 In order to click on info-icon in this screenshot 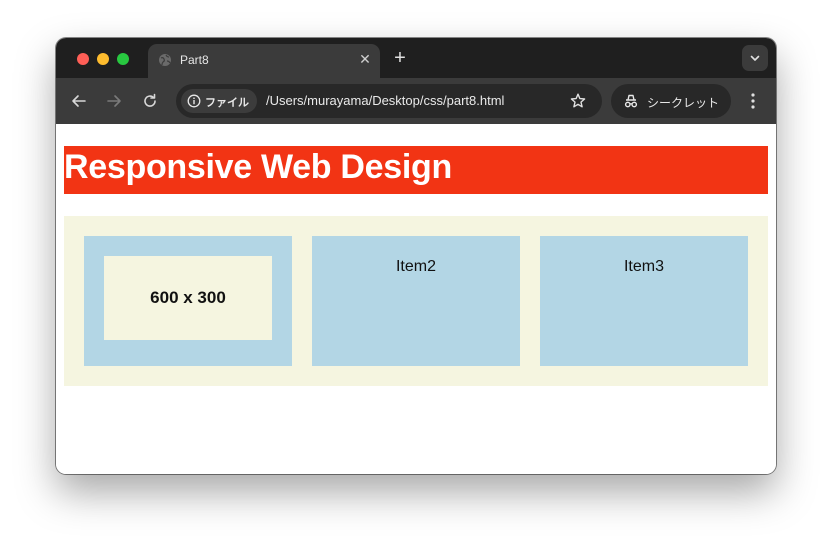, I will do `click(194, 101)`.